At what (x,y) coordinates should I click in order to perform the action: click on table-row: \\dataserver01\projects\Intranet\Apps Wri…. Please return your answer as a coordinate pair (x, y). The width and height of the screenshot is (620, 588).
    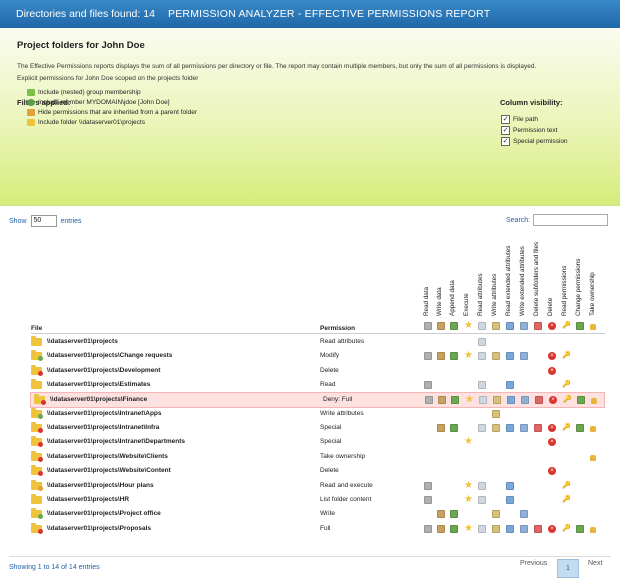
    Looking at the image, I should click on (316, 414).